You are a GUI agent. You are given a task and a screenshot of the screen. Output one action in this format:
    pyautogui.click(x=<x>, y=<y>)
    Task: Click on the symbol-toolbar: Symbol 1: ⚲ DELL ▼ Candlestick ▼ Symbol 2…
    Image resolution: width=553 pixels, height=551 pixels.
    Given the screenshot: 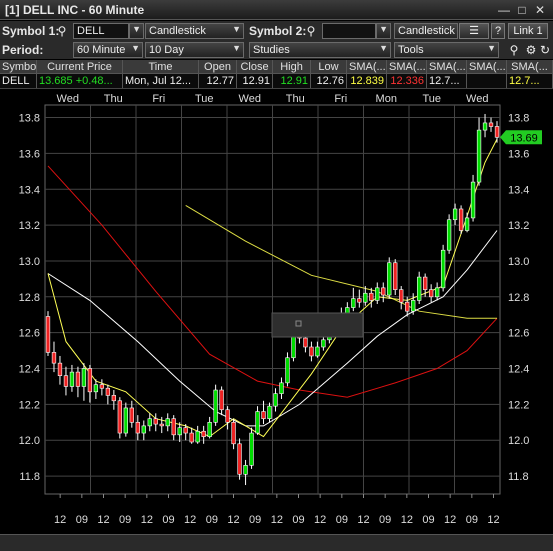 What is the action you would take?
    pyautogui.click(x=276, y=30)
    